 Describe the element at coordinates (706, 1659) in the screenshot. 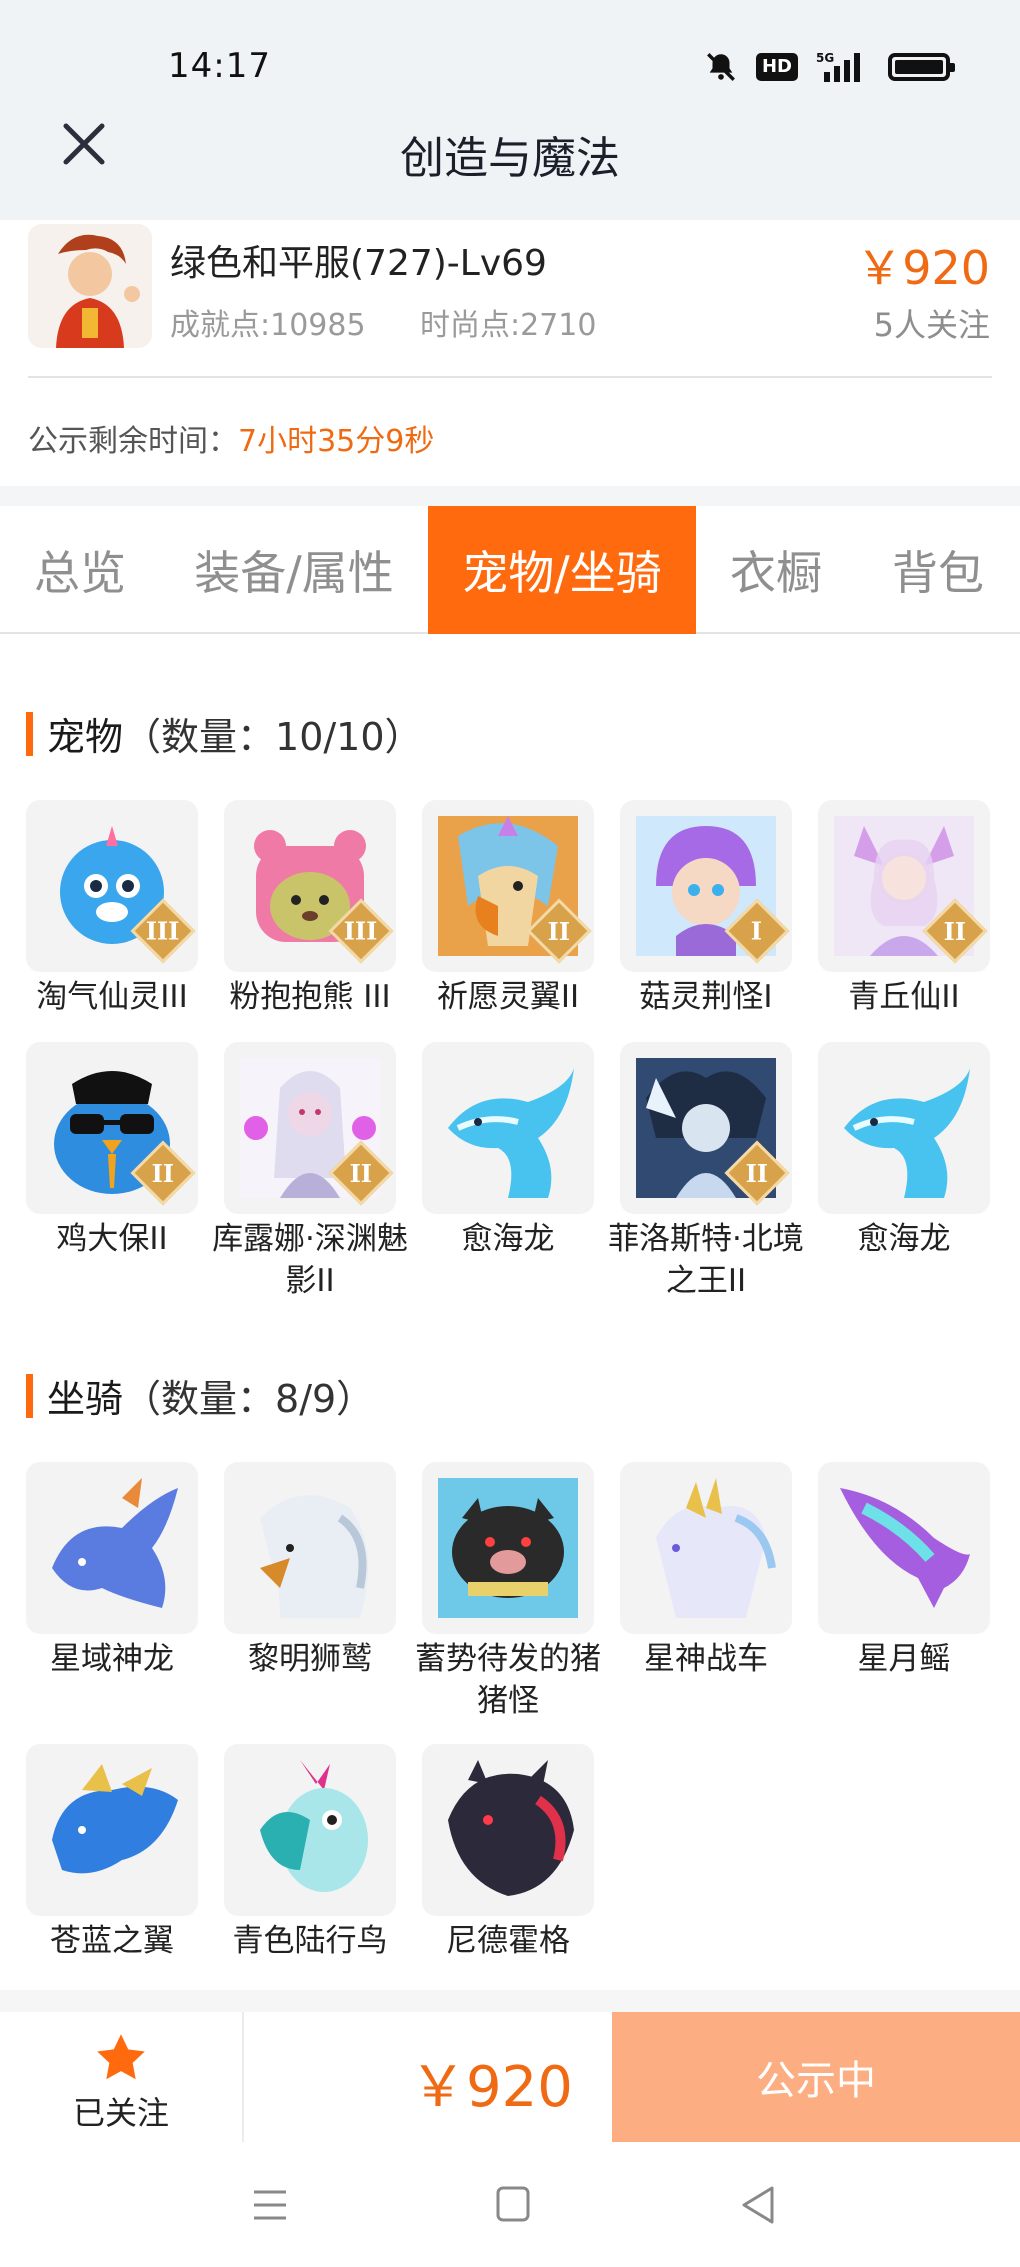

I see `mount-name: 星神战车` at that location.